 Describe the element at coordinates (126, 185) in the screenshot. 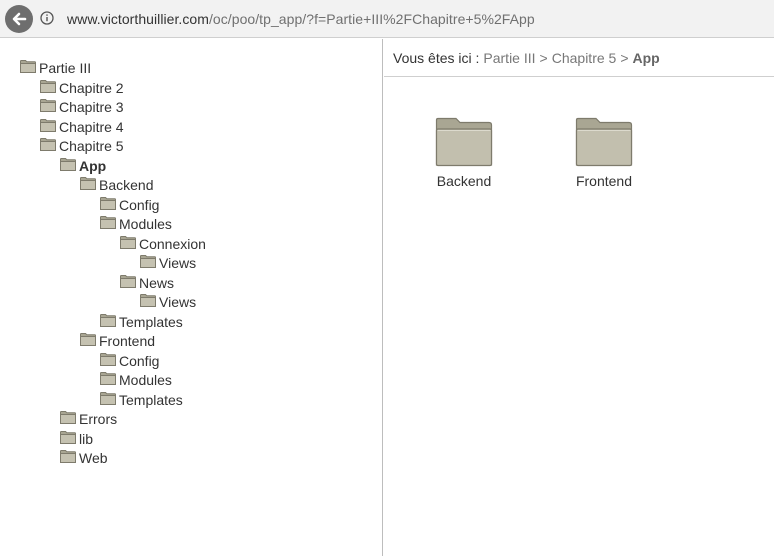

I see `tree-item-label: Backend` at that location.